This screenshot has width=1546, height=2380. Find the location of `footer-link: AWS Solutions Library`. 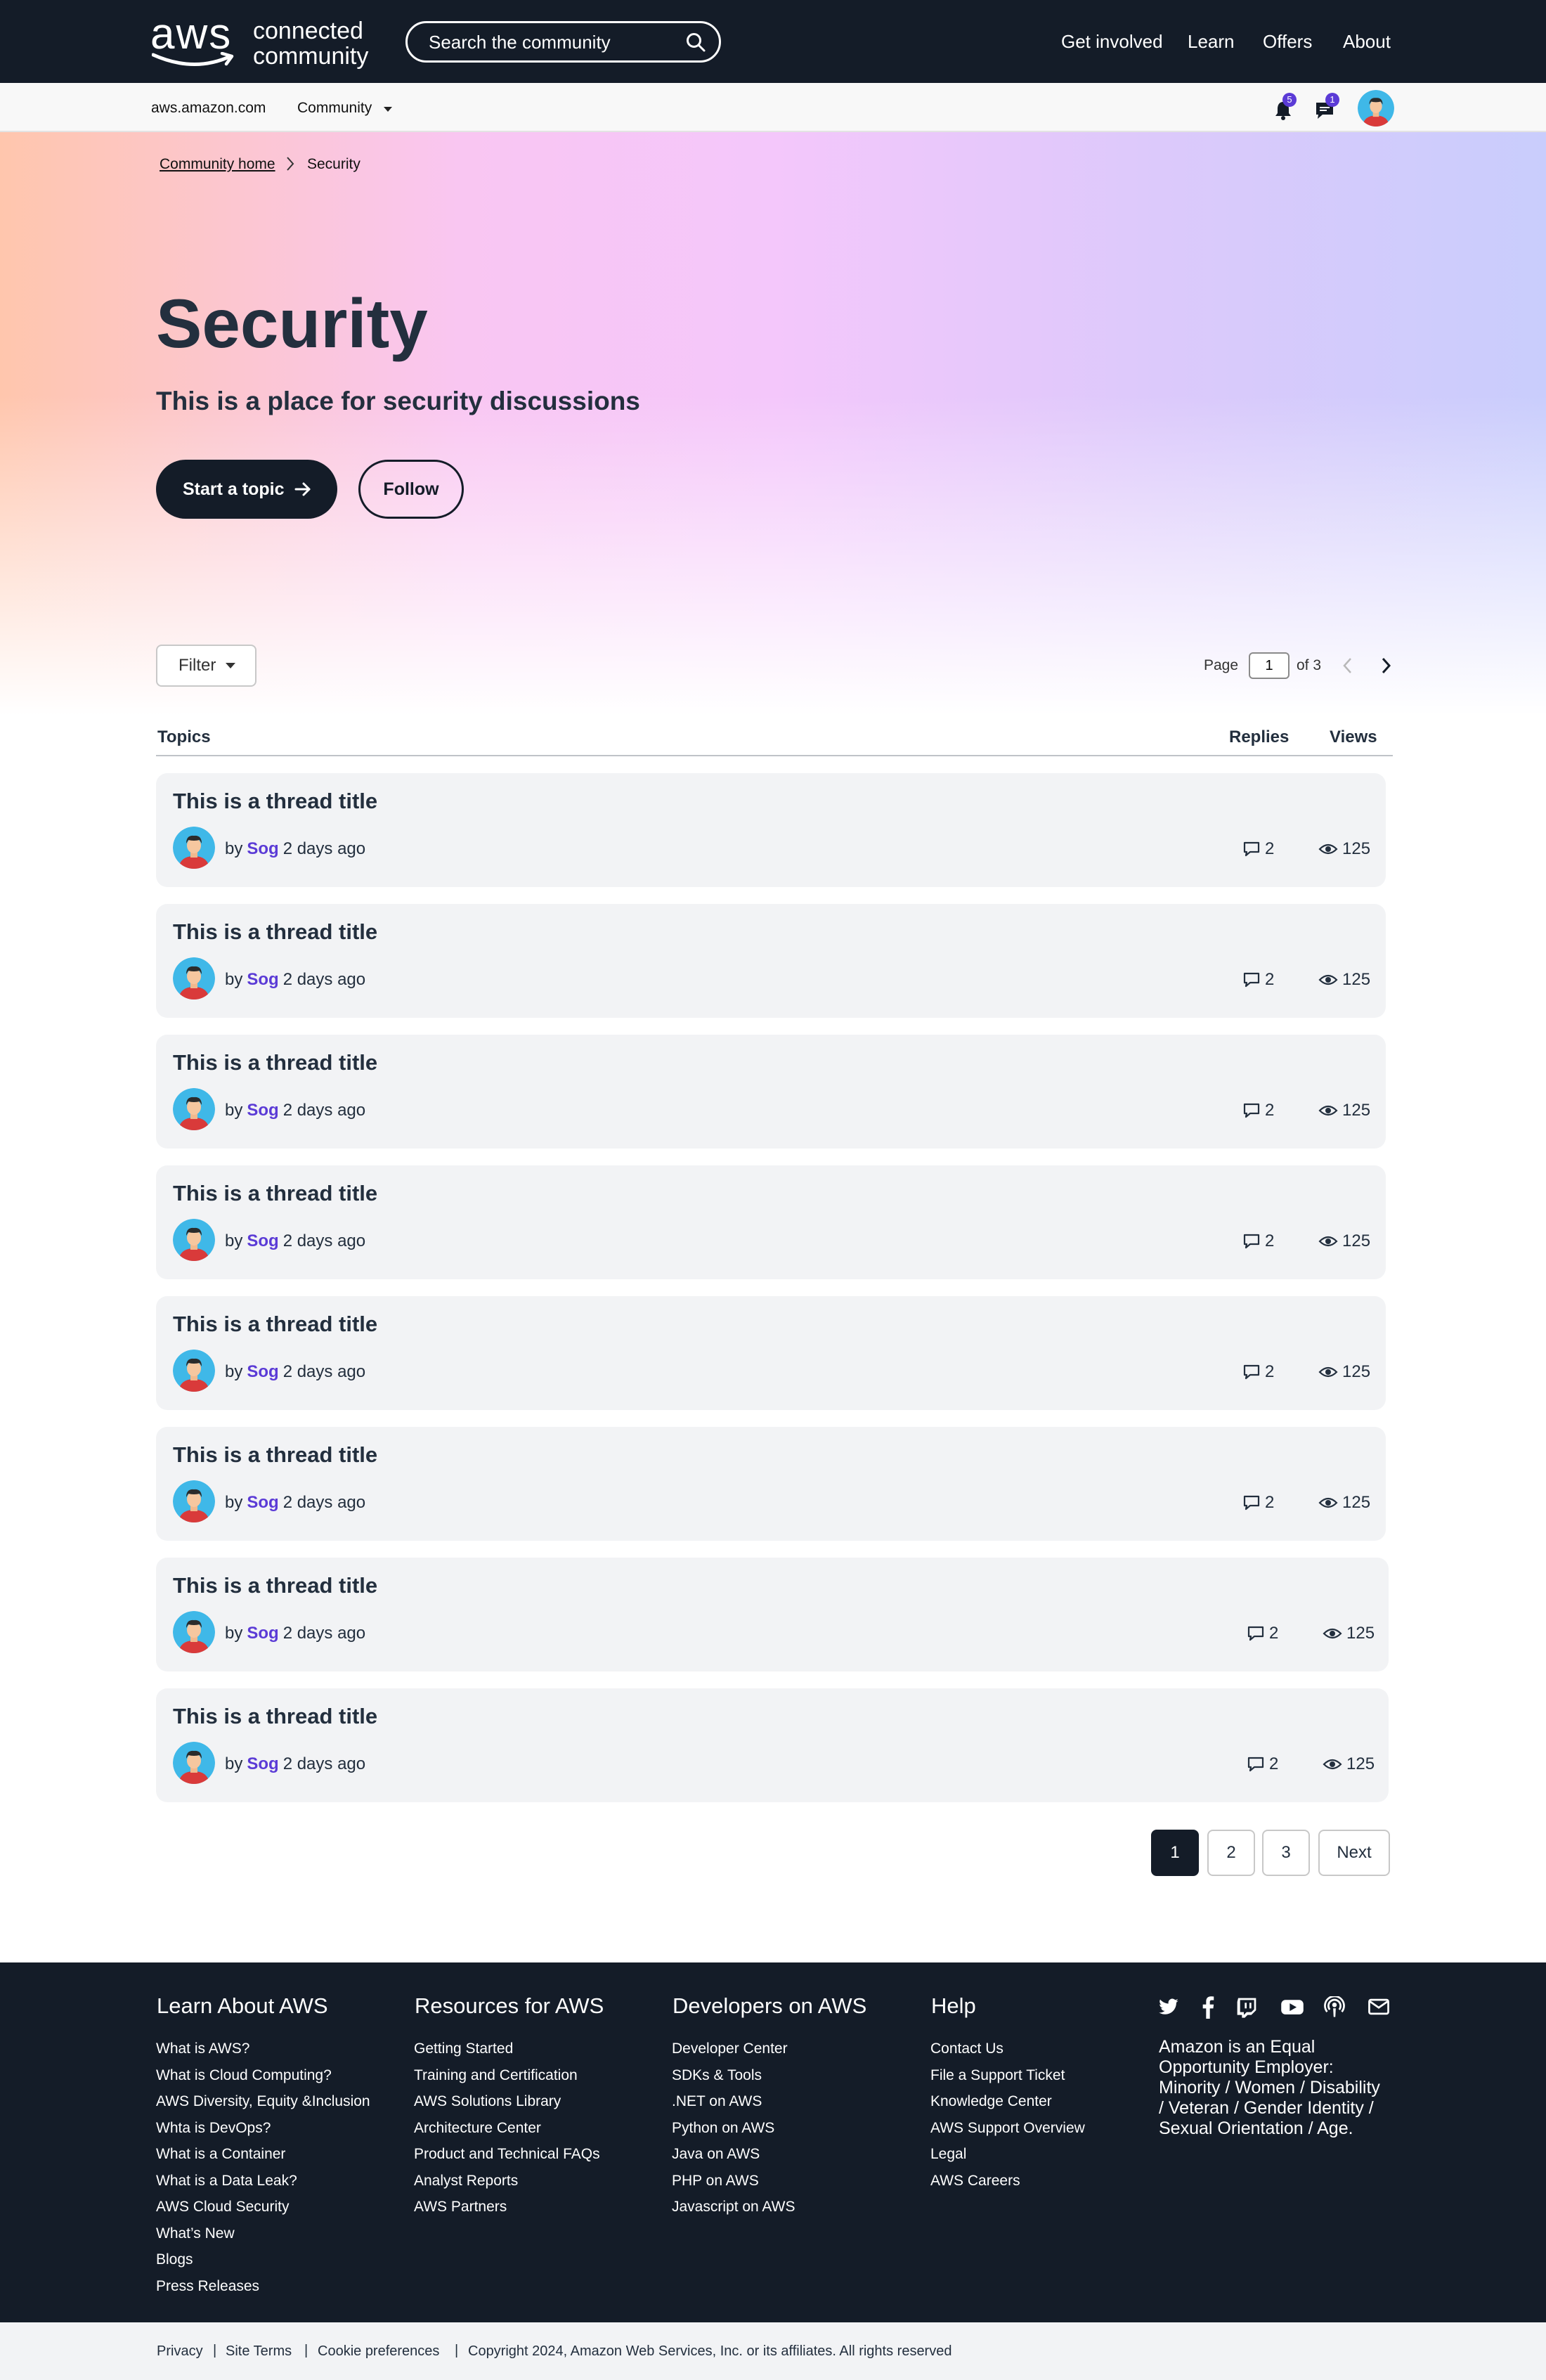

footer-link: AWS Solutions Library is located at coordinates (487, 2102).